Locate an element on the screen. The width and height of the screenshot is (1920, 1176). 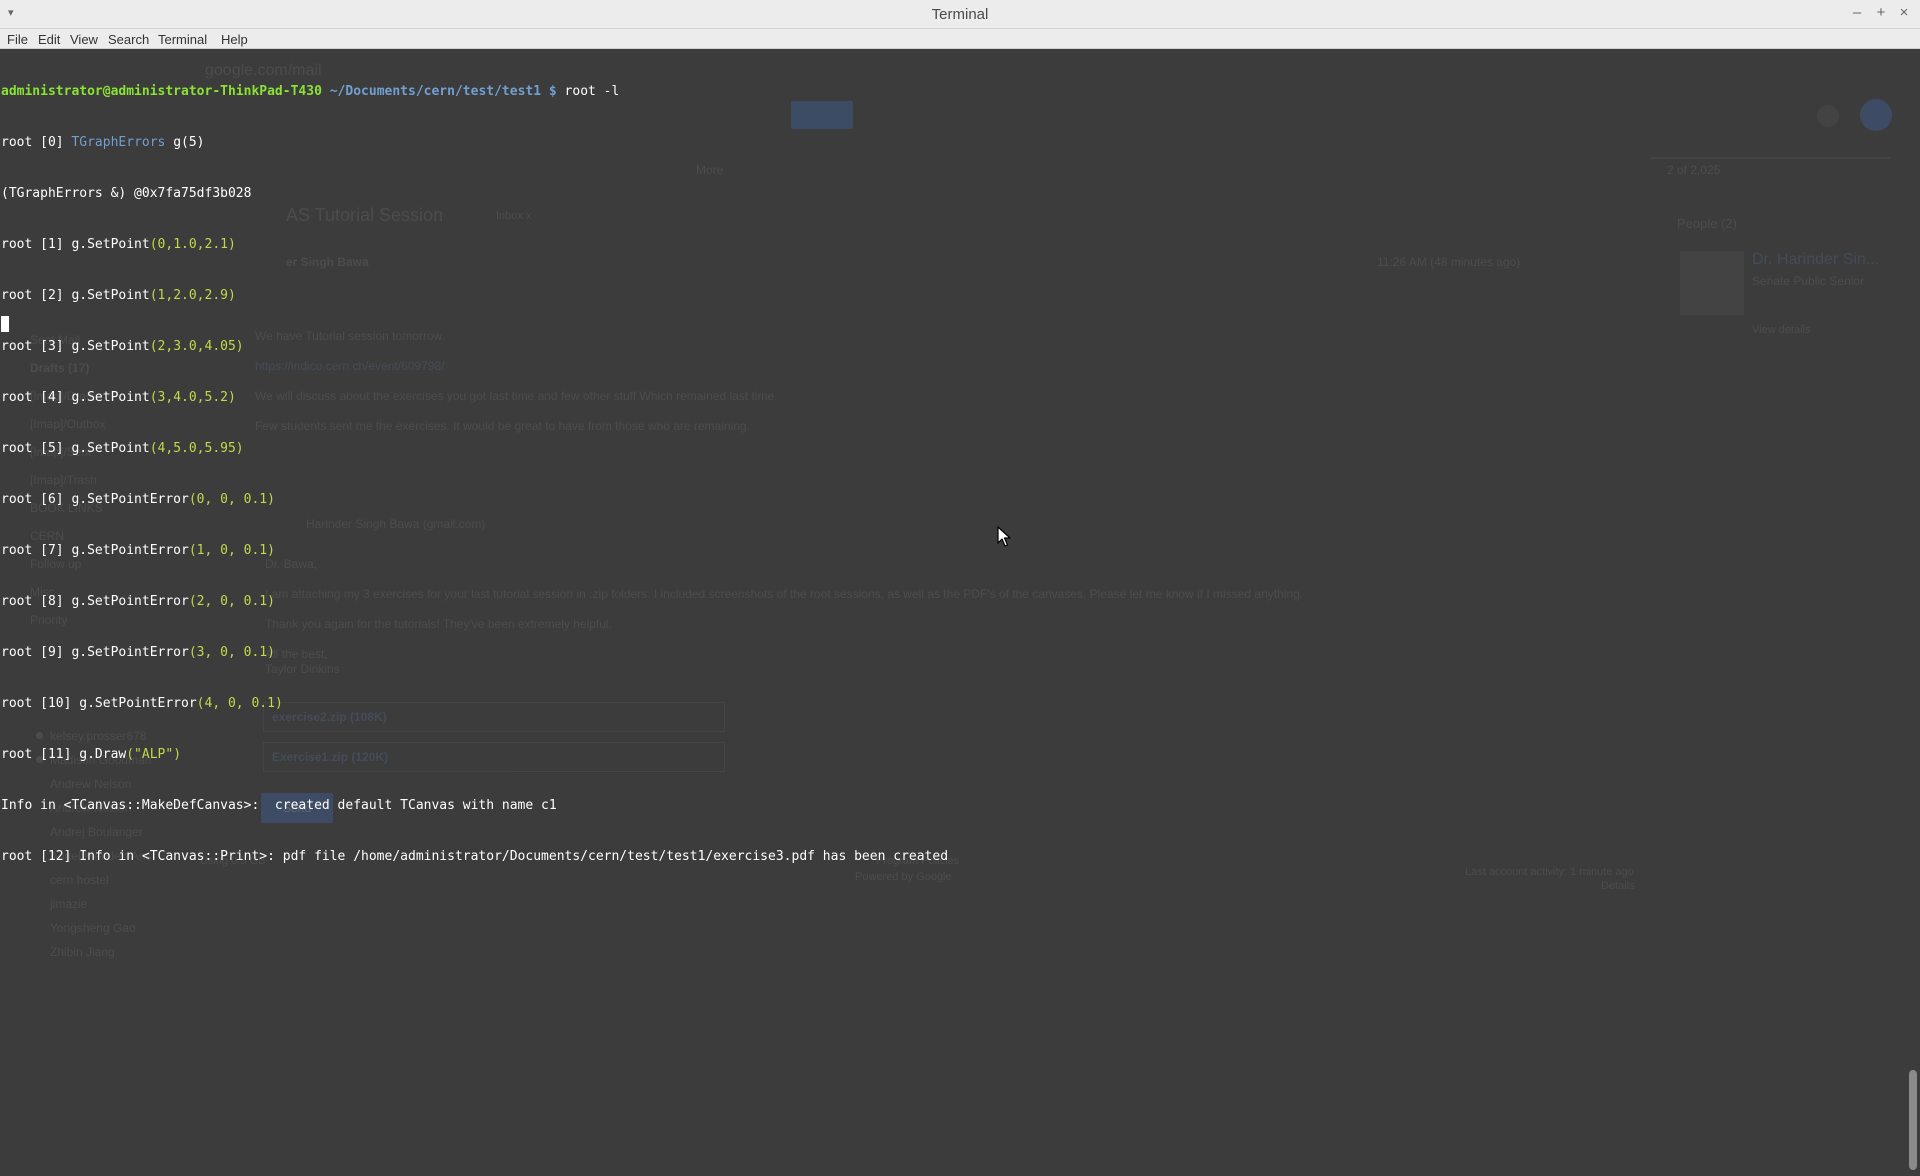
terminal-line: root [7] g.SetPointError(1, 0, 0.1) is located at coordinates (474, 550).